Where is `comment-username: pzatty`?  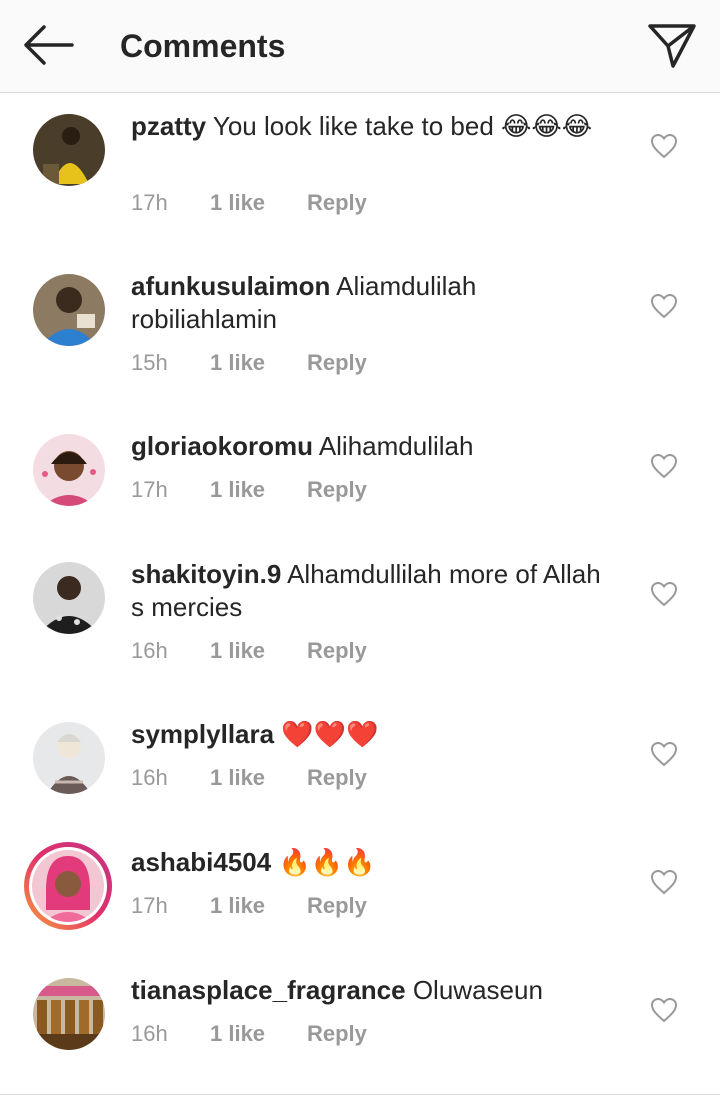
comment-username: pzatty is located at coordinates (168, 126).